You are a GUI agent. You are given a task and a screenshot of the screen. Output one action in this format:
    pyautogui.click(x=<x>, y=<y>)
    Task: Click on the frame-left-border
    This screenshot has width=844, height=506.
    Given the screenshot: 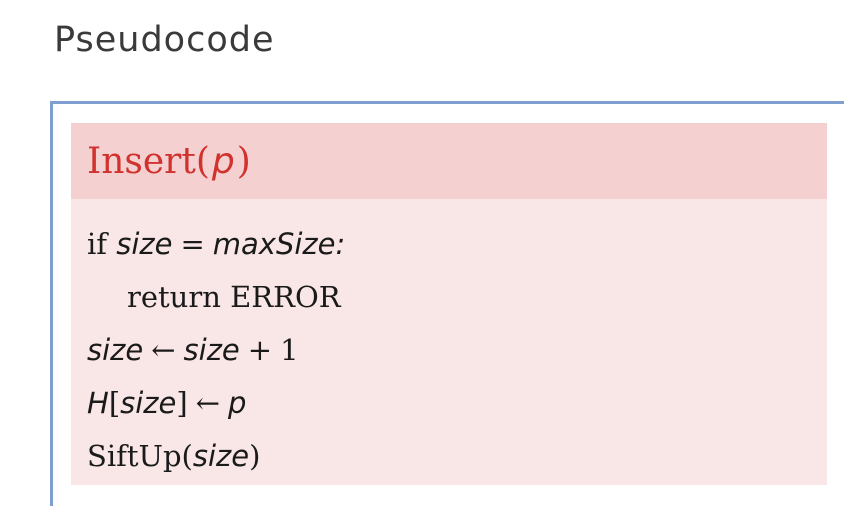 What is the action you would take?
    pyautogui.click(x=51, y=303)
    